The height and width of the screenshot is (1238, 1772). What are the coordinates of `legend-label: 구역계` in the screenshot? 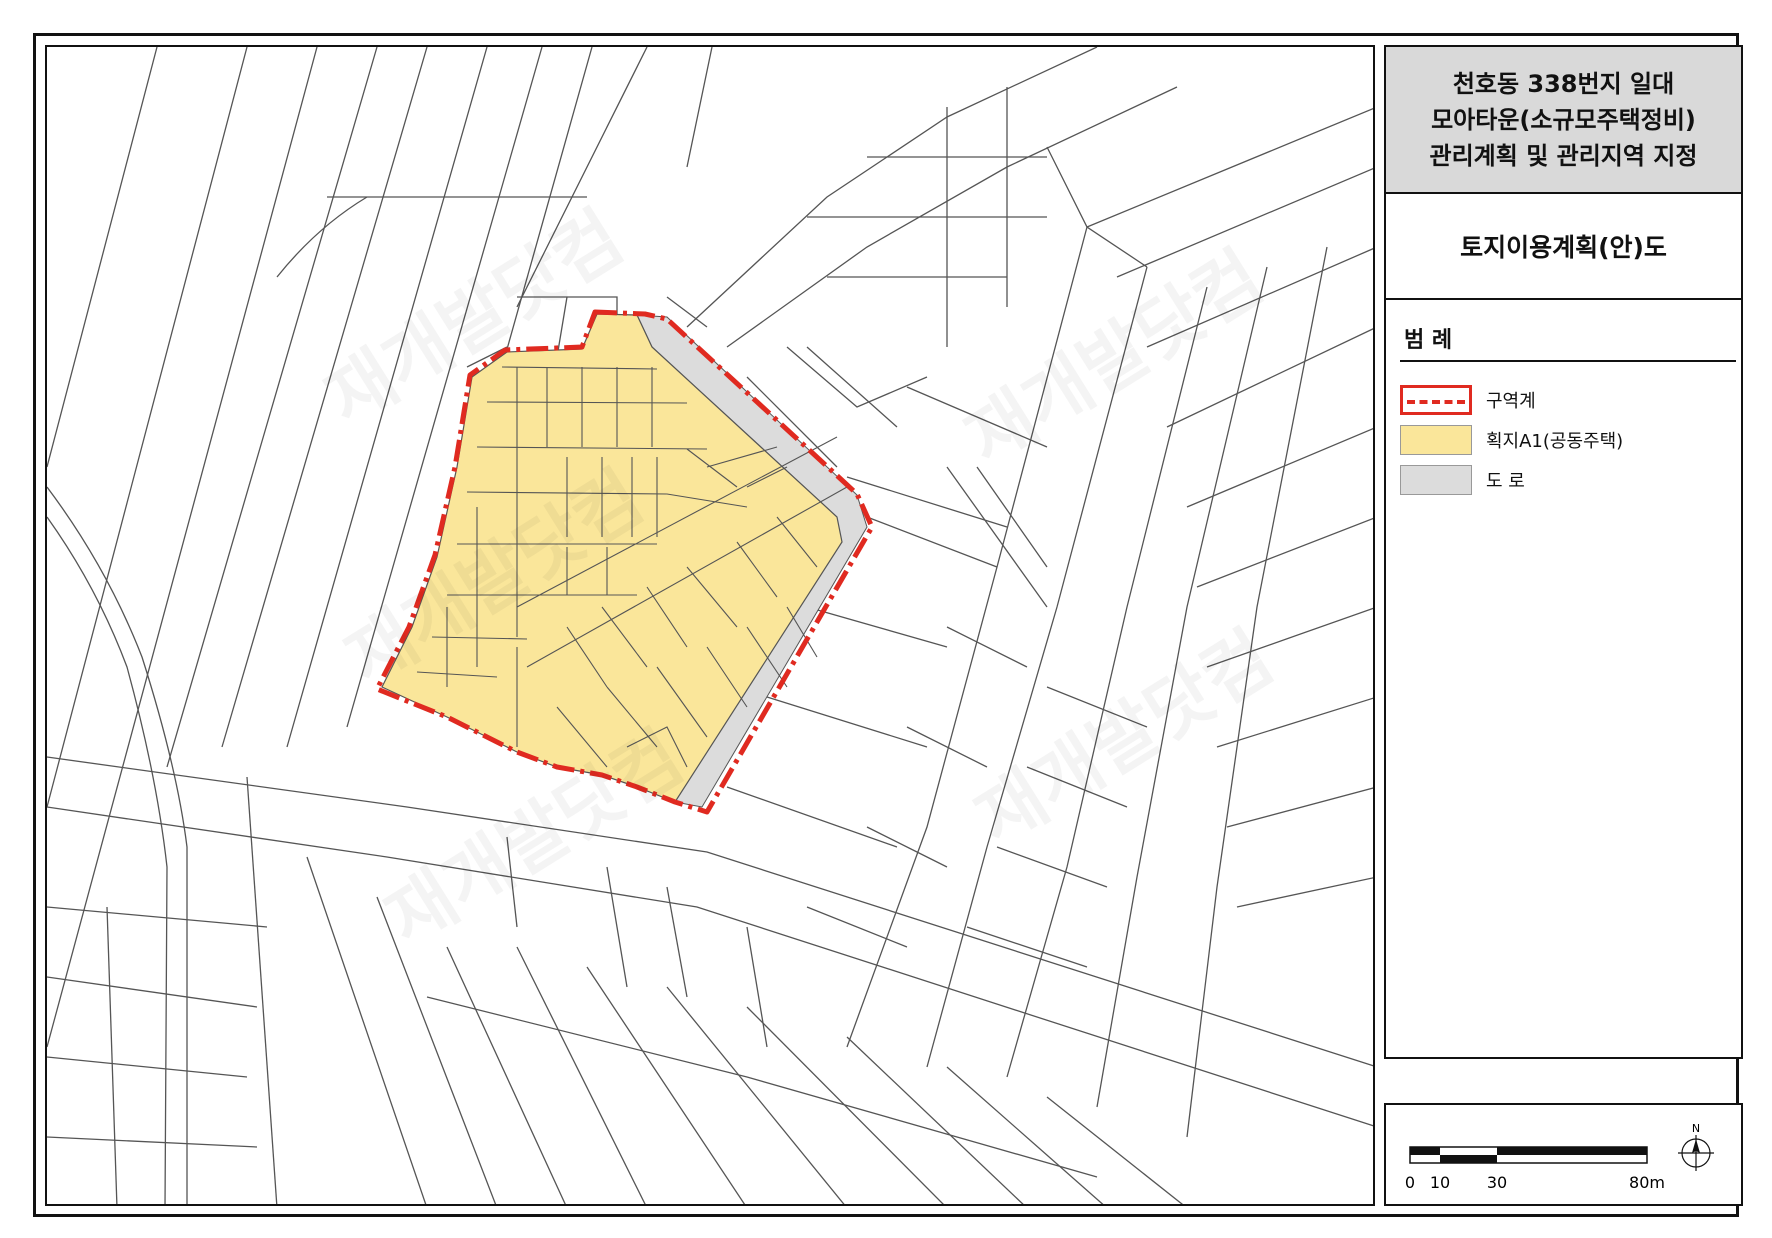 It's located at (1511, 401).